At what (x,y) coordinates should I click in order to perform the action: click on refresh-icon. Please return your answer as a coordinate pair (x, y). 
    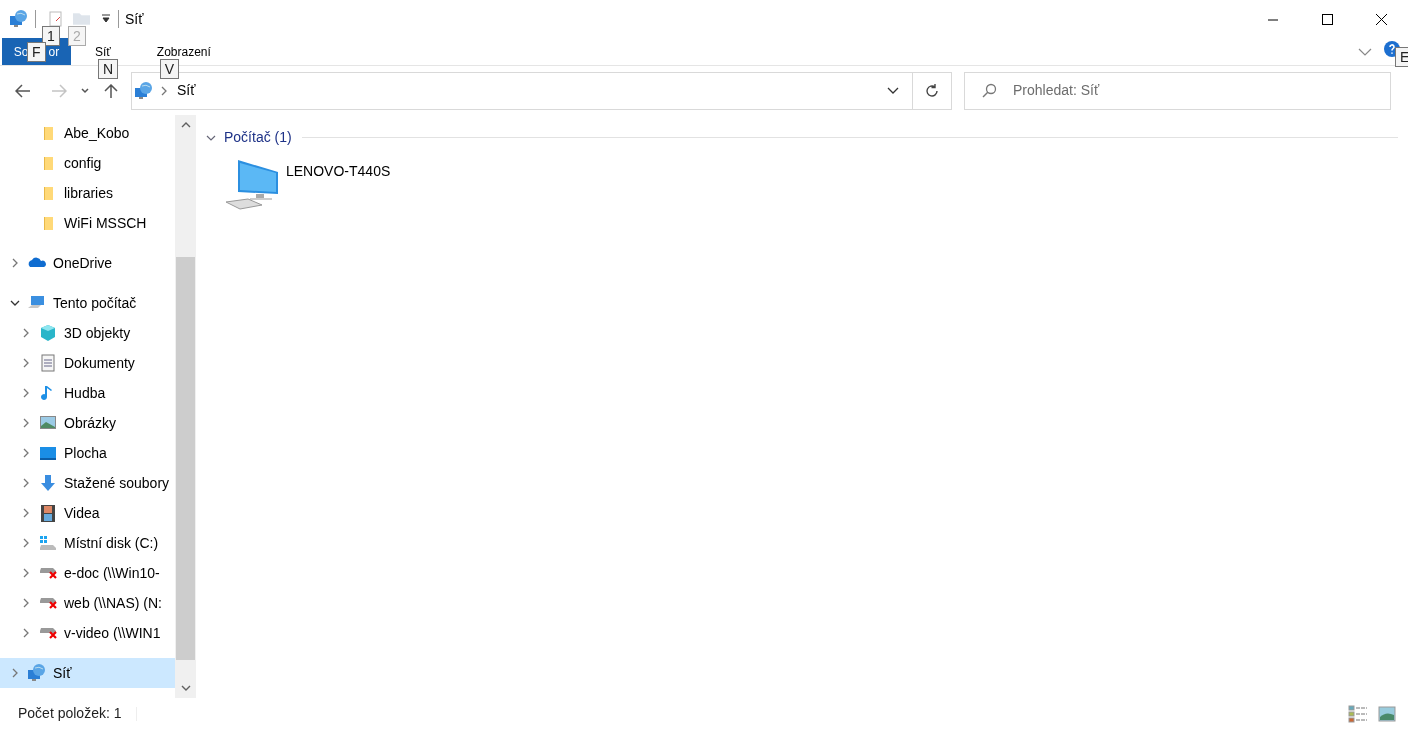
    Looking at the image, I should click on (932, 90).